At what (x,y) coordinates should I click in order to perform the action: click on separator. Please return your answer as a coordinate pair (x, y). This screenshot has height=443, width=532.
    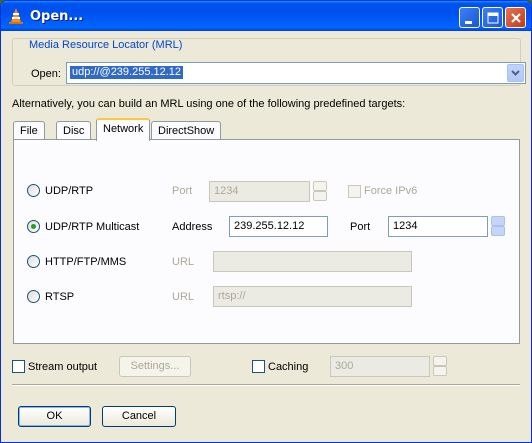
    Looking at the image, I should click on (266, 385).